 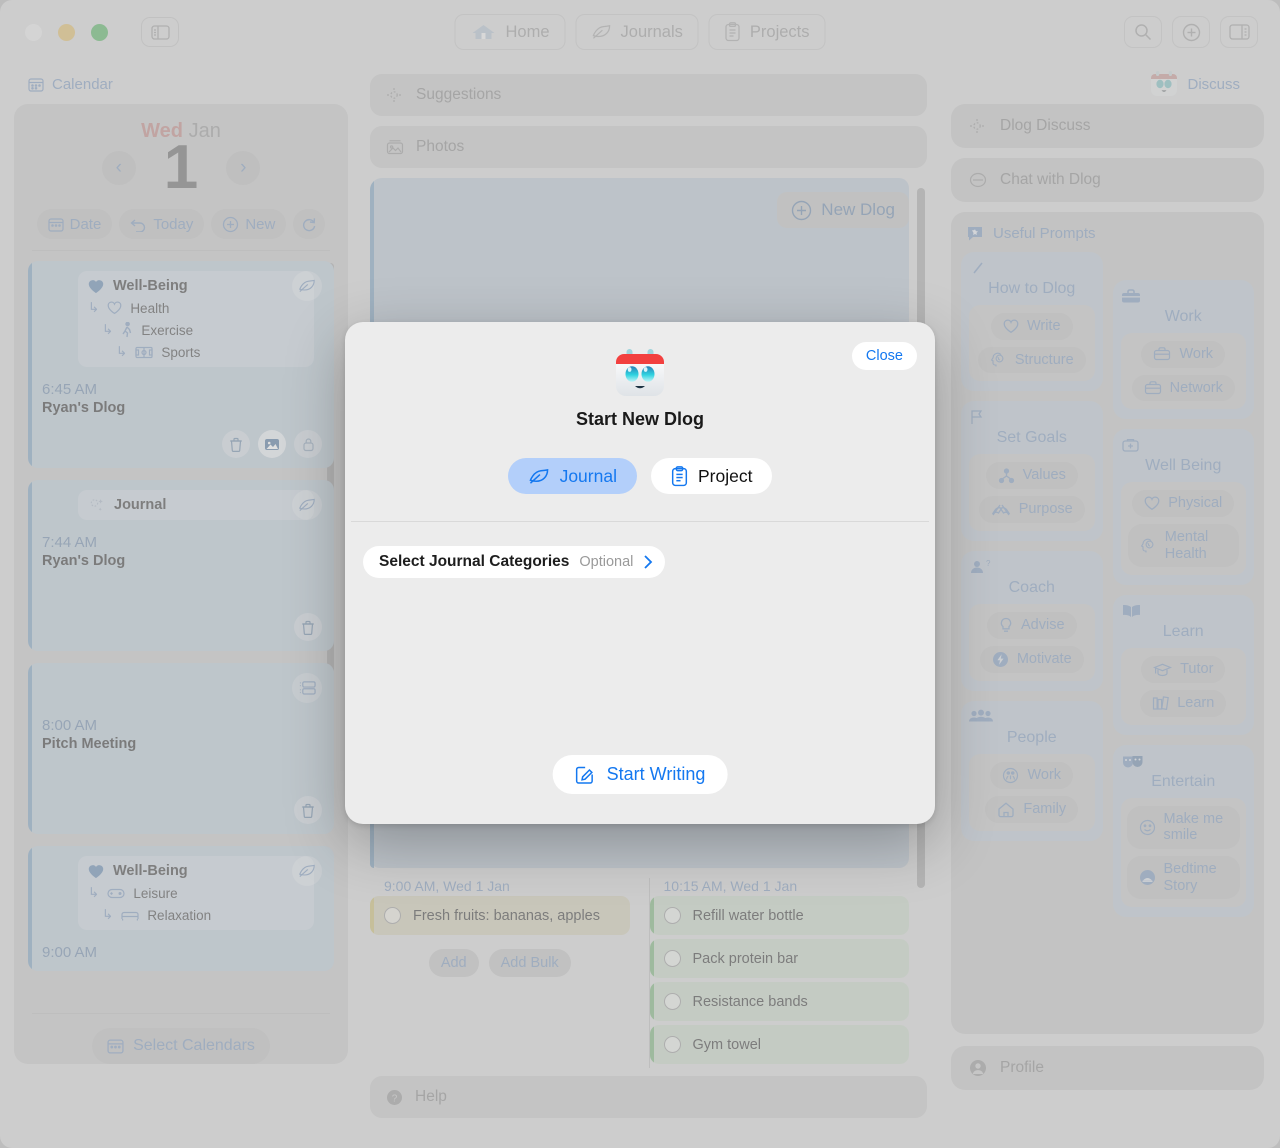 I want to click on briefcase-icon, so click(x=1162, y=354).